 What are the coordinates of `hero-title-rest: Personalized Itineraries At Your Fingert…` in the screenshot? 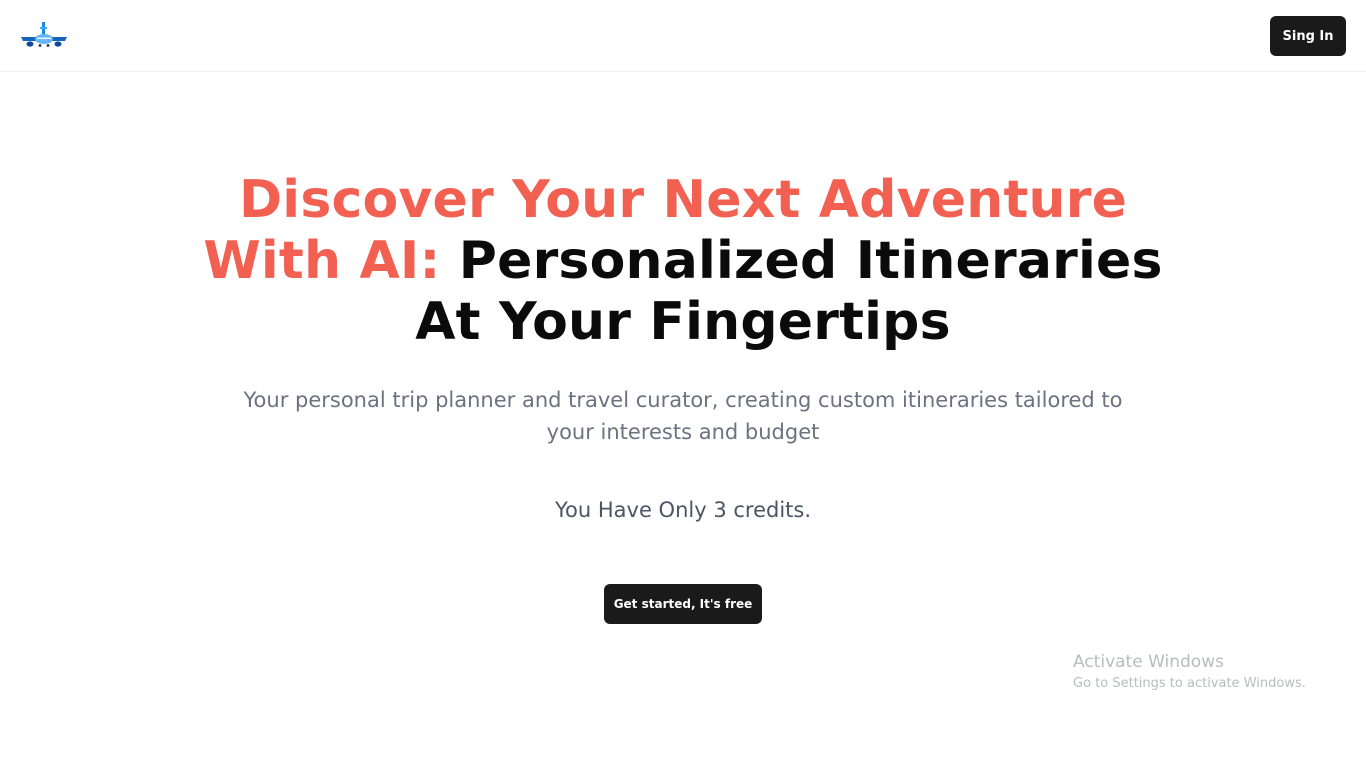 It's located at (789, 291).